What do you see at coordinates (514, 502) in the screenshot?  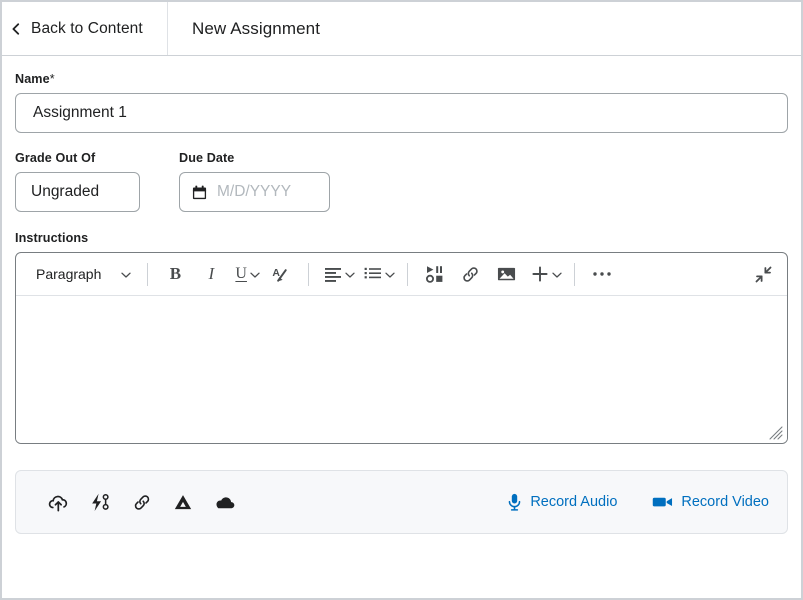 I see `microphone-icon` at bounding box center [514, 502].